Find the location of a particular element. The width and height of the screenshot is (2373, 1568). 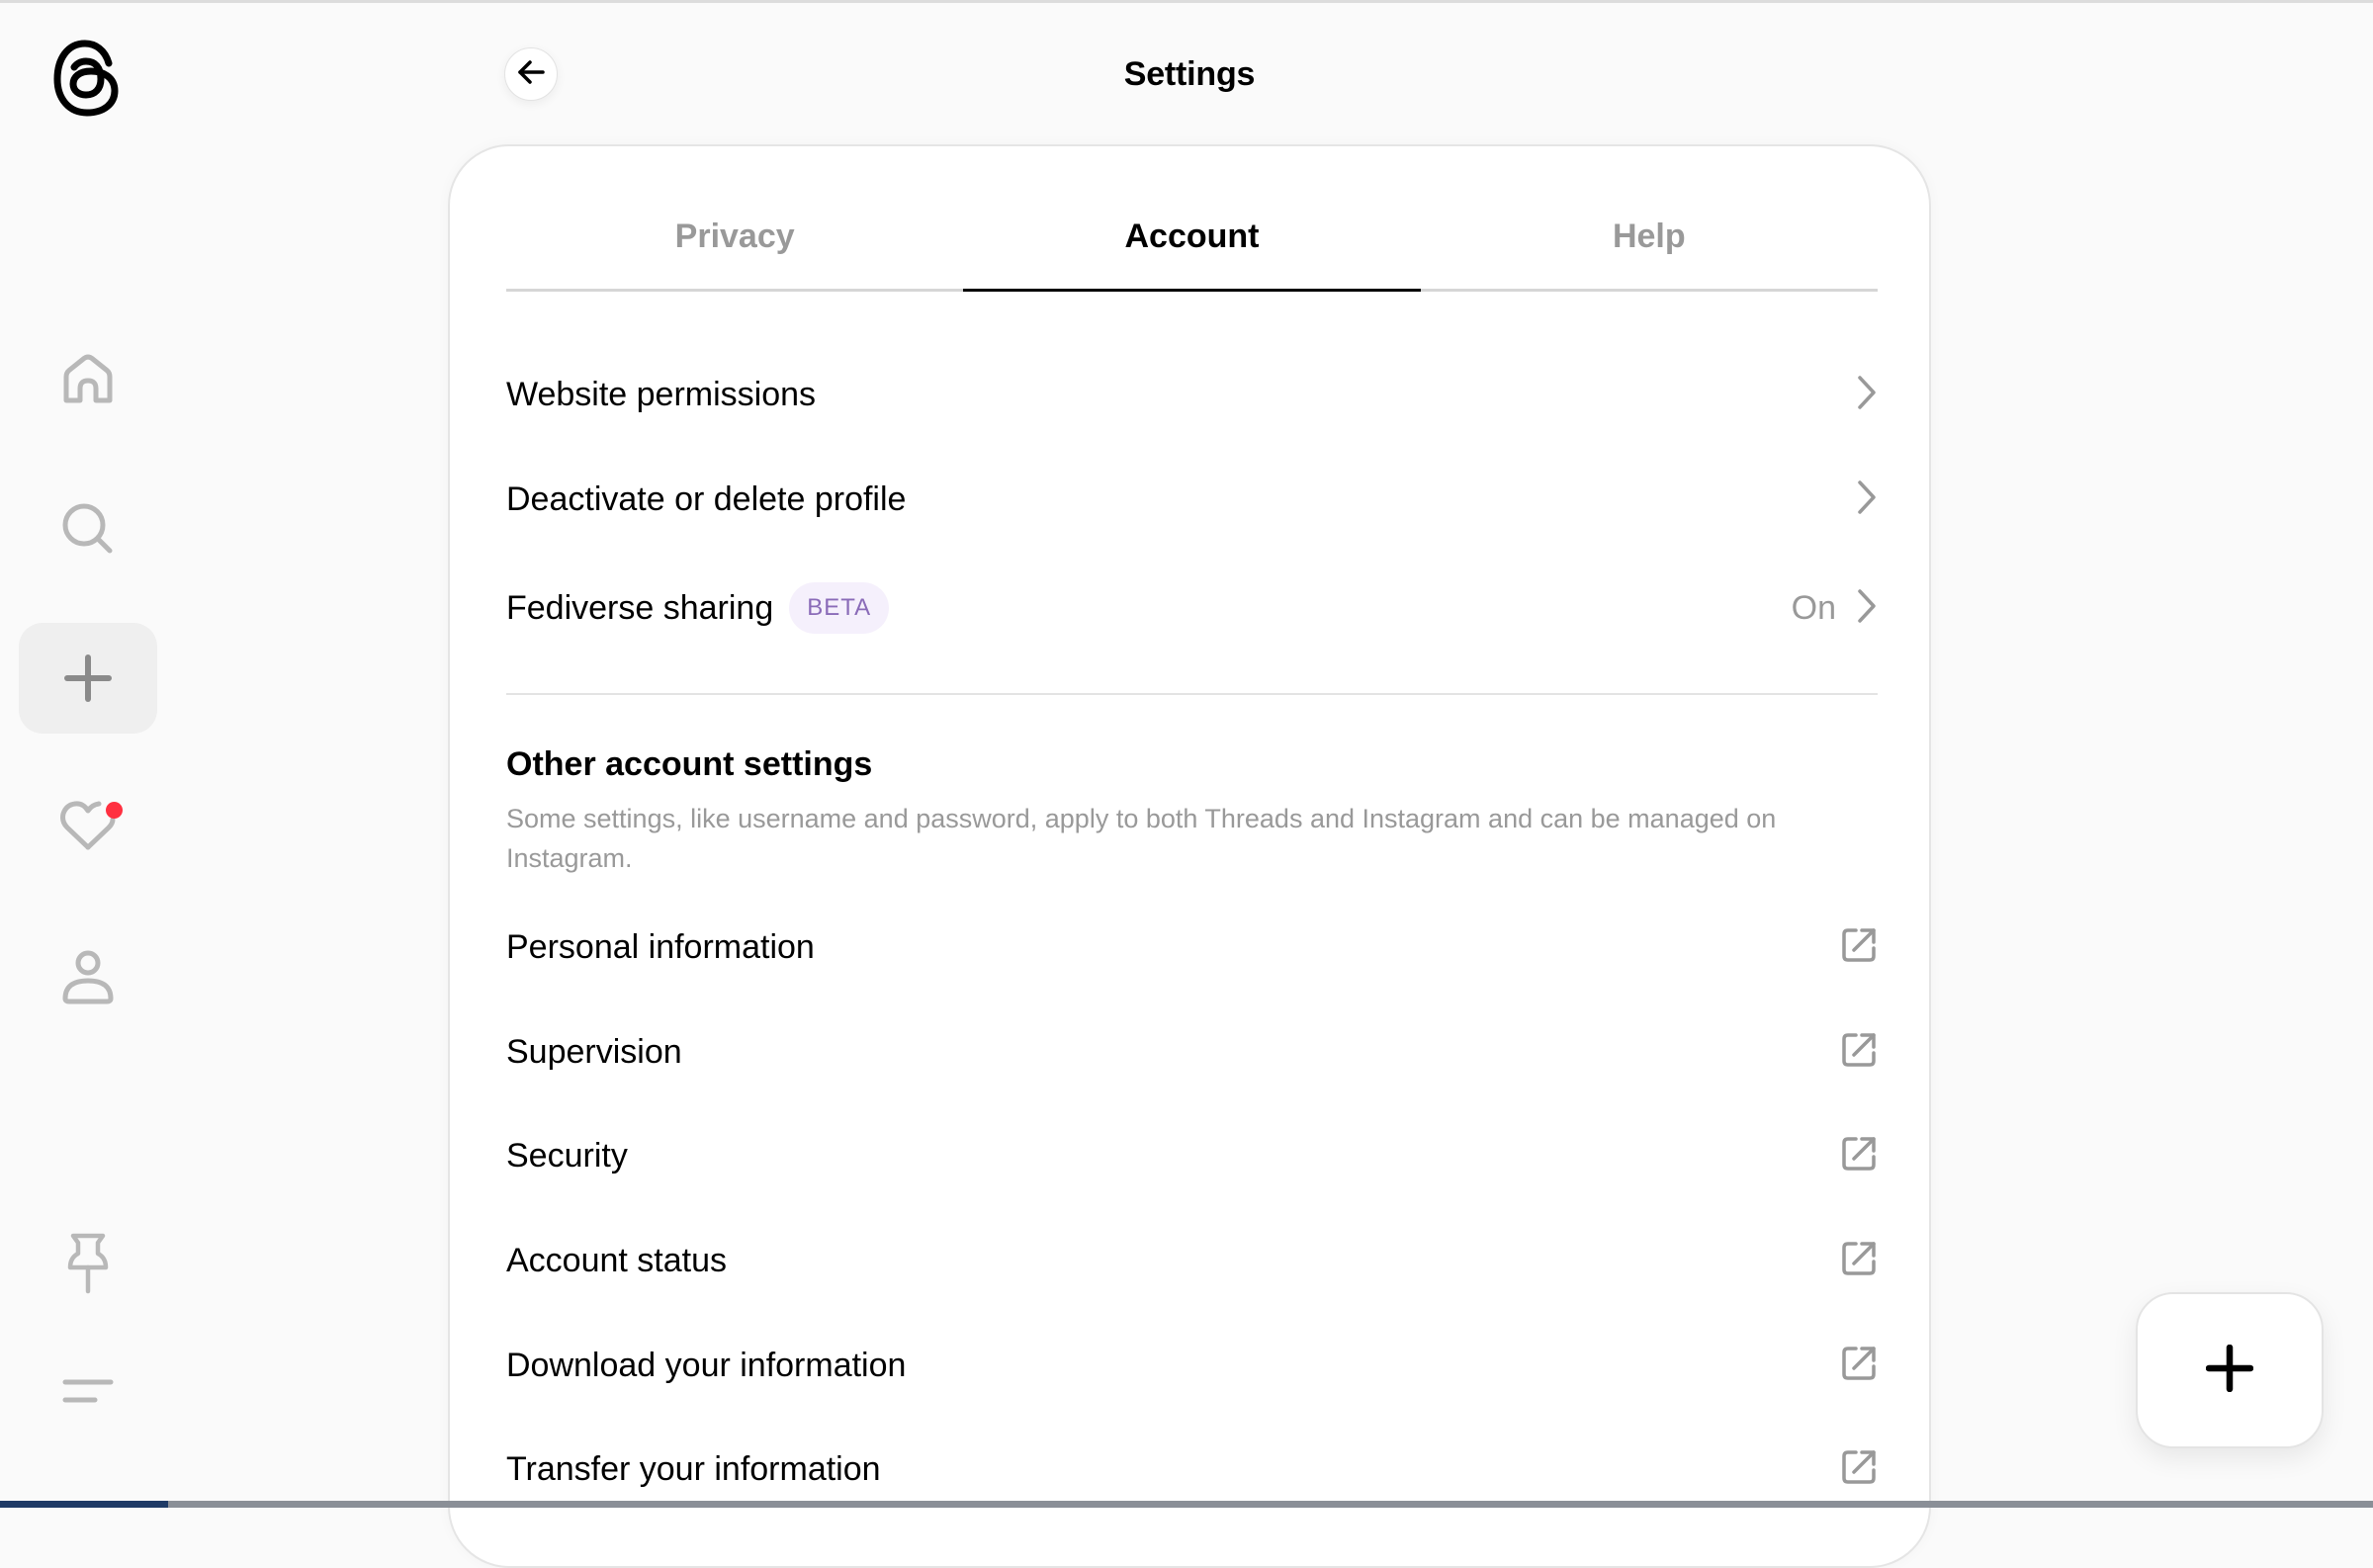

person-icon is located at coordinates (88, 976).